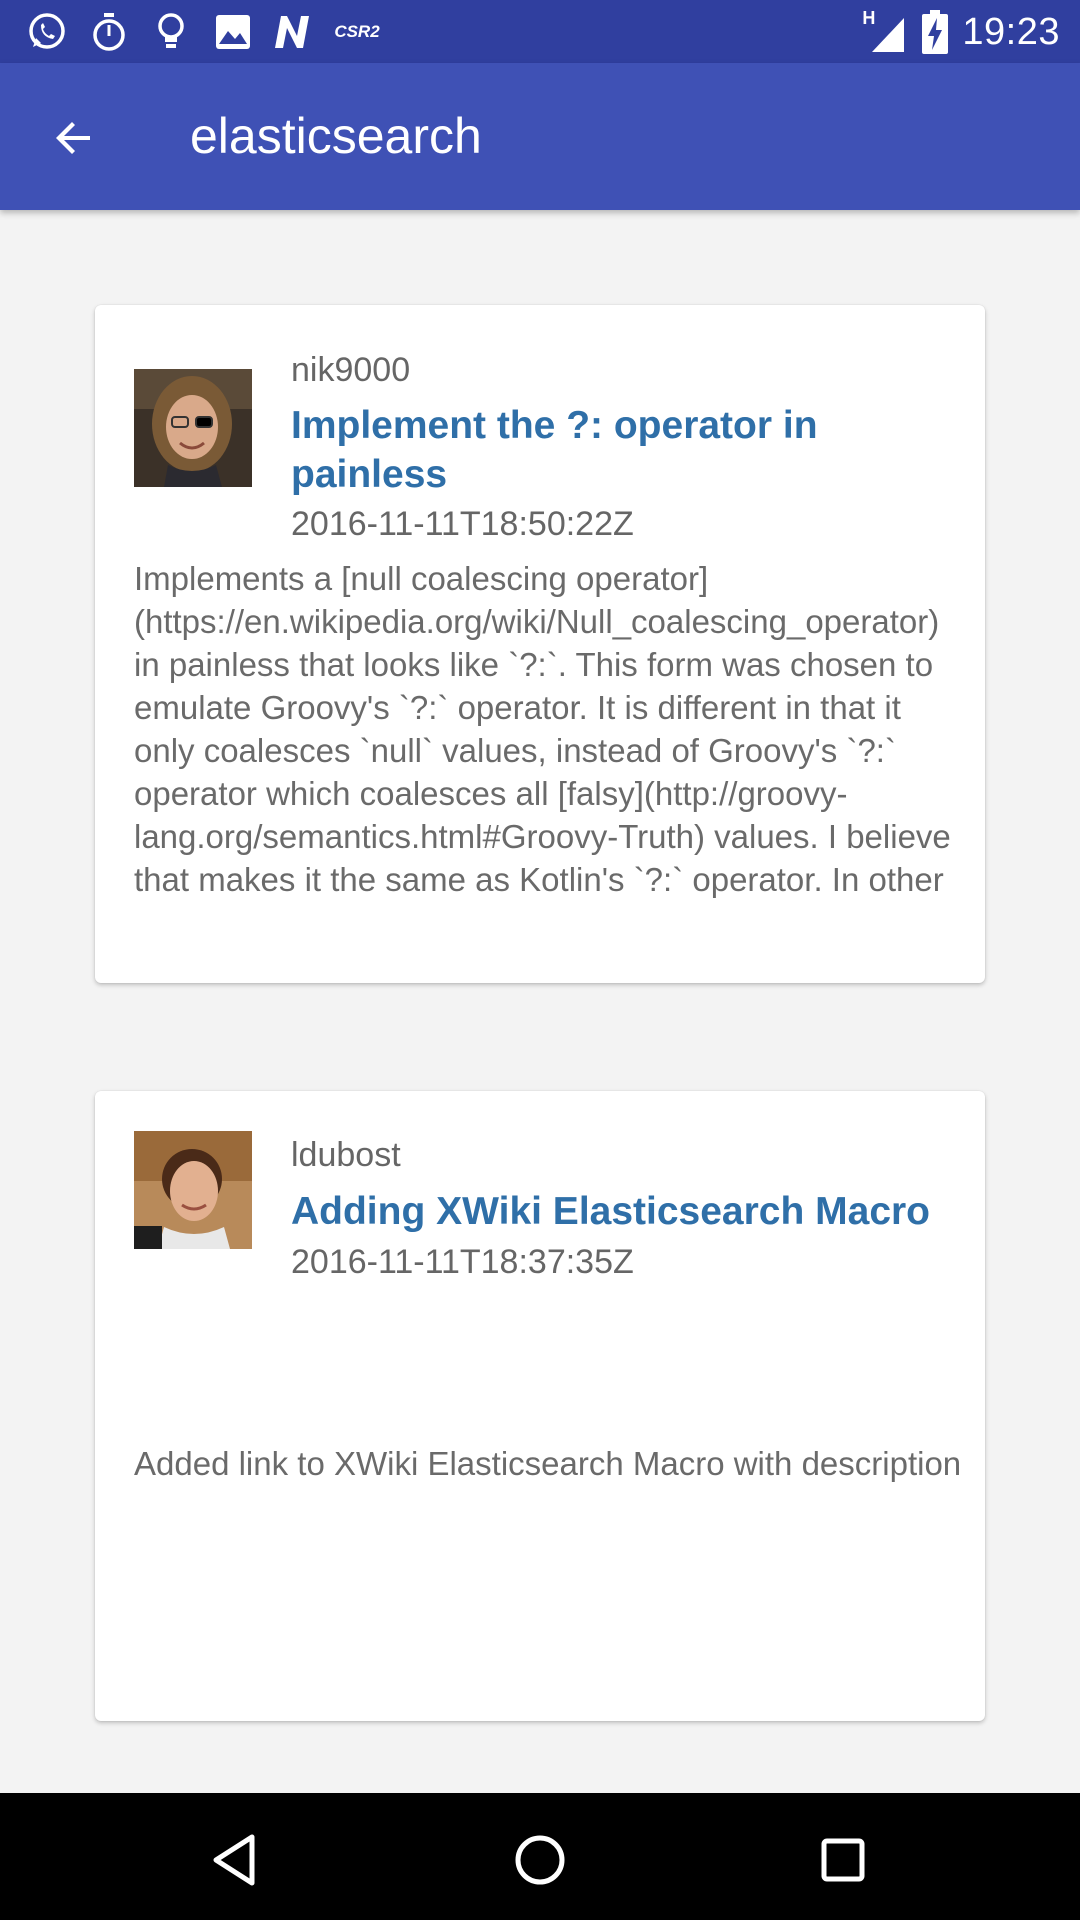  I want to click on nav-home-button, so click(540, 1860).